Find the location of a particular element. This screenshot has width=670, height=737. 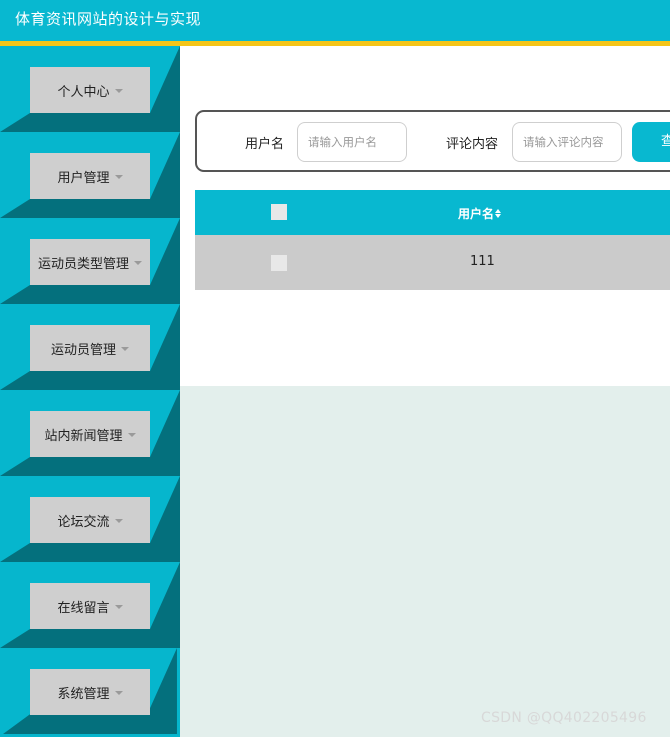

username-label: 用户名 is located at coordinates (265, 144).